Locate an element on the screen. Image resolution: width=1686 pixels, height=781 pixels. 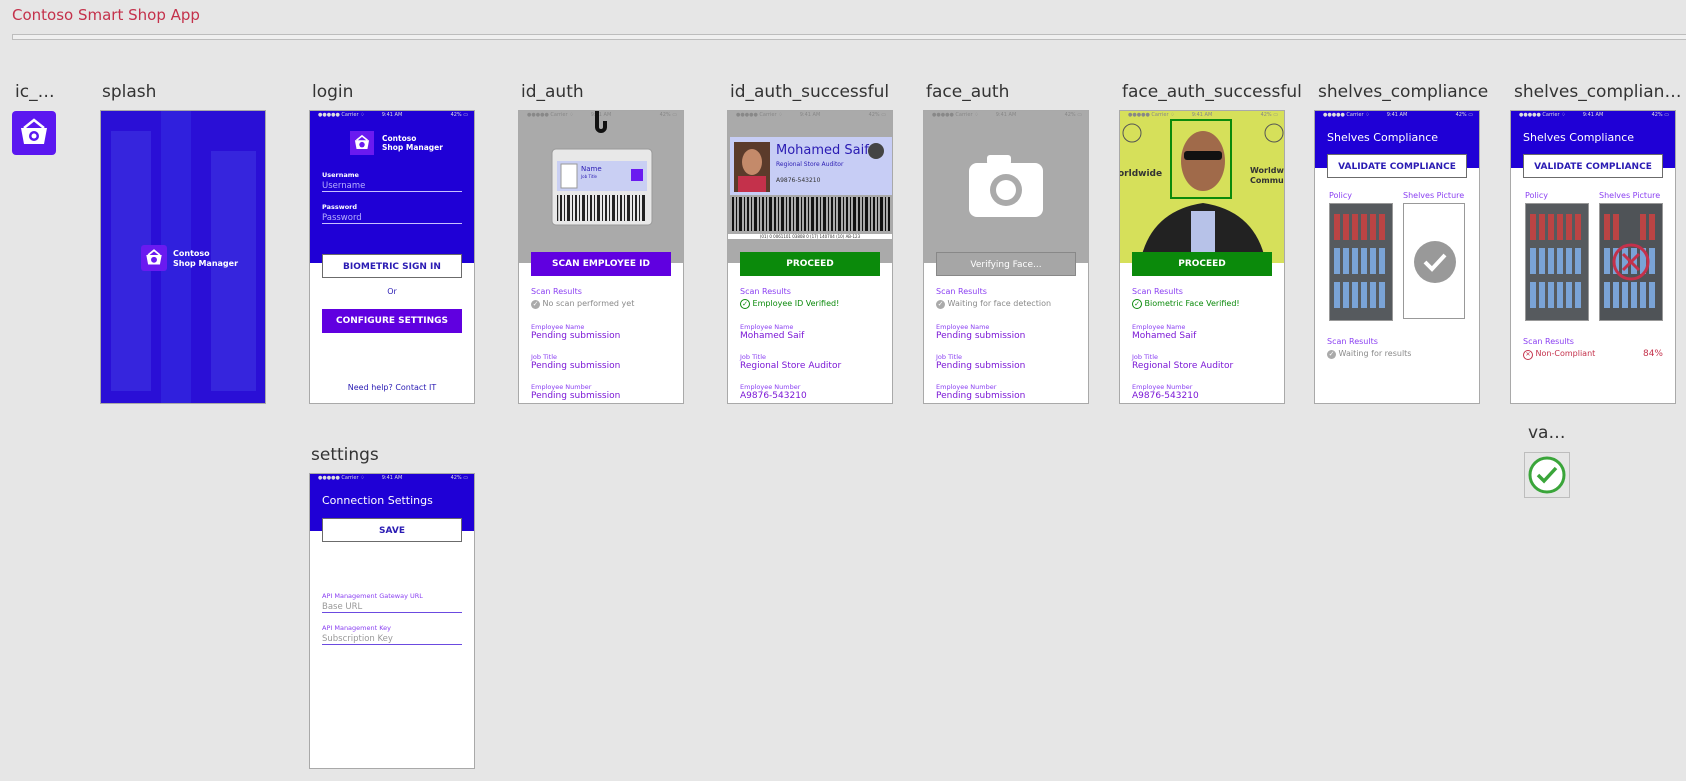
splash-brand-line2: Shop Manager is located at coordinates (206, 263).